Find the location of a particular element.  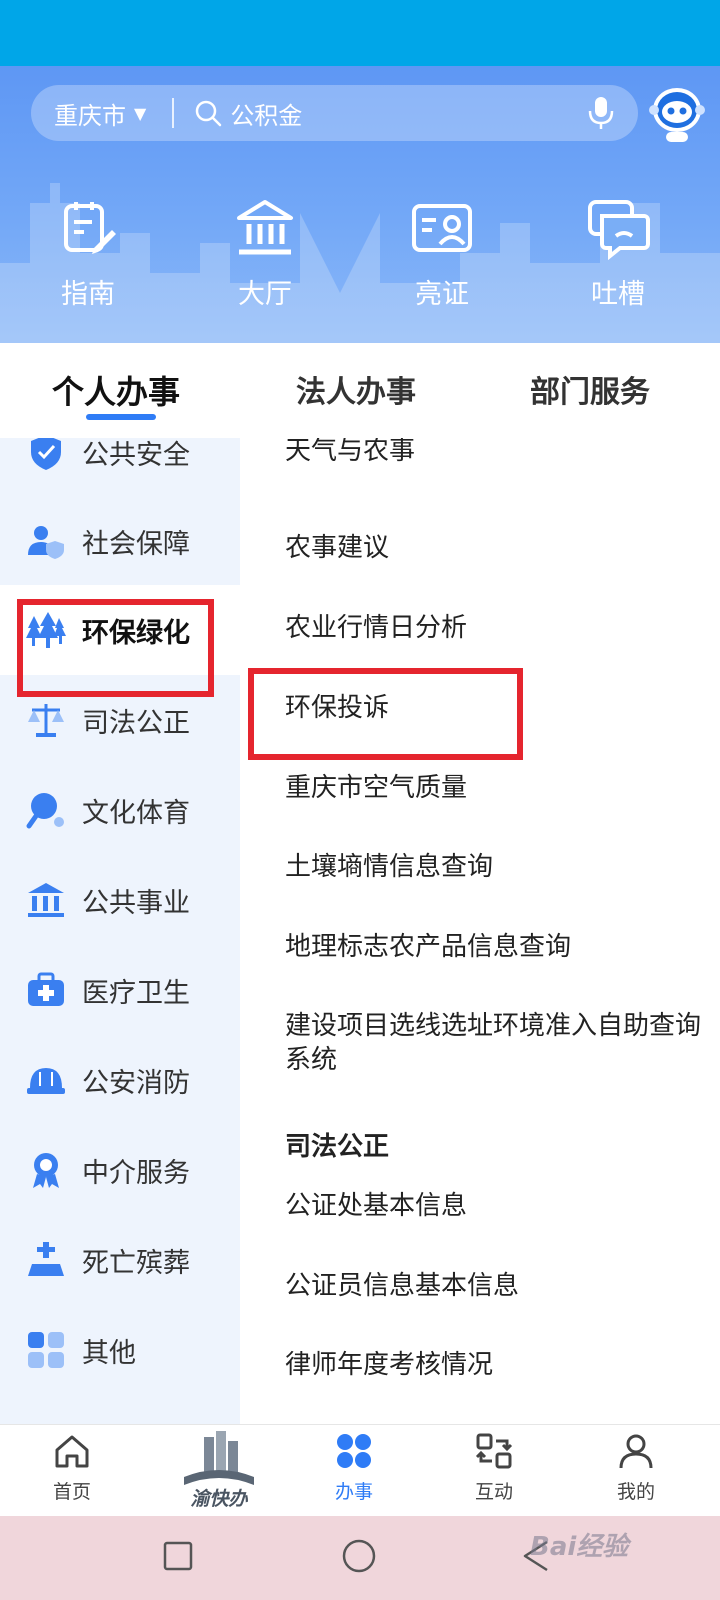

quick-action-guide: 指南 is located at coordinates (88, 253).